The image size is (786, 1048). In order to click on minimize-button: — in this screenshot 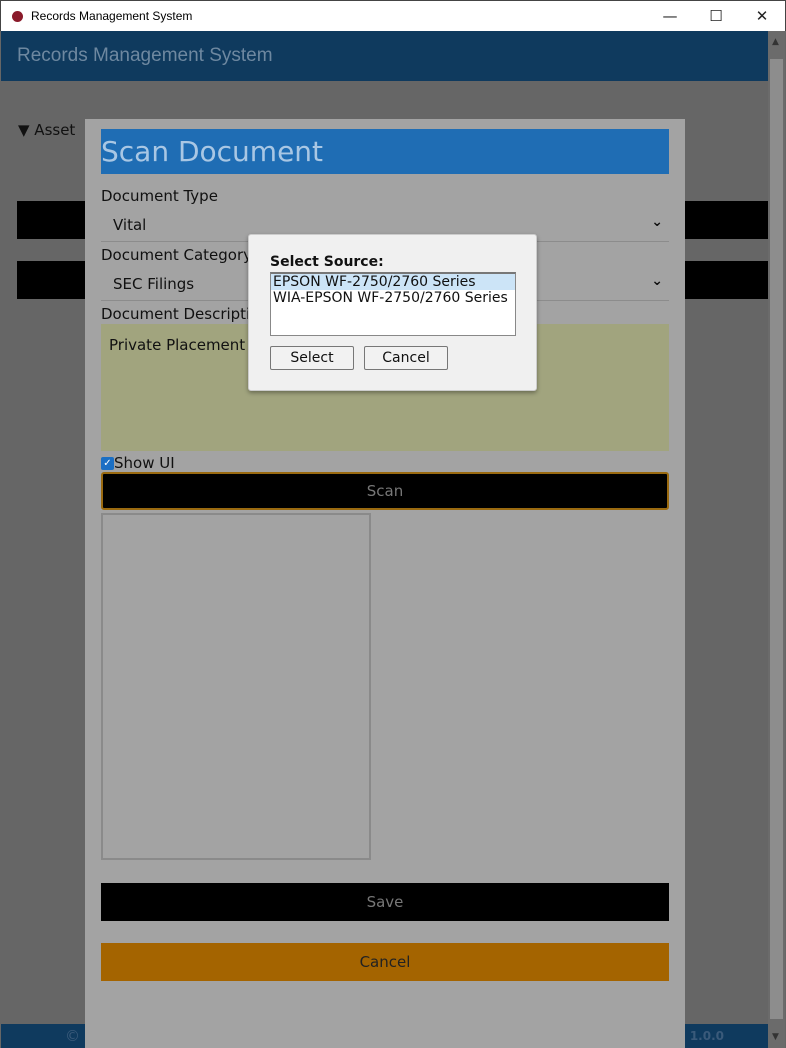, I will do `click(670, 16)`.